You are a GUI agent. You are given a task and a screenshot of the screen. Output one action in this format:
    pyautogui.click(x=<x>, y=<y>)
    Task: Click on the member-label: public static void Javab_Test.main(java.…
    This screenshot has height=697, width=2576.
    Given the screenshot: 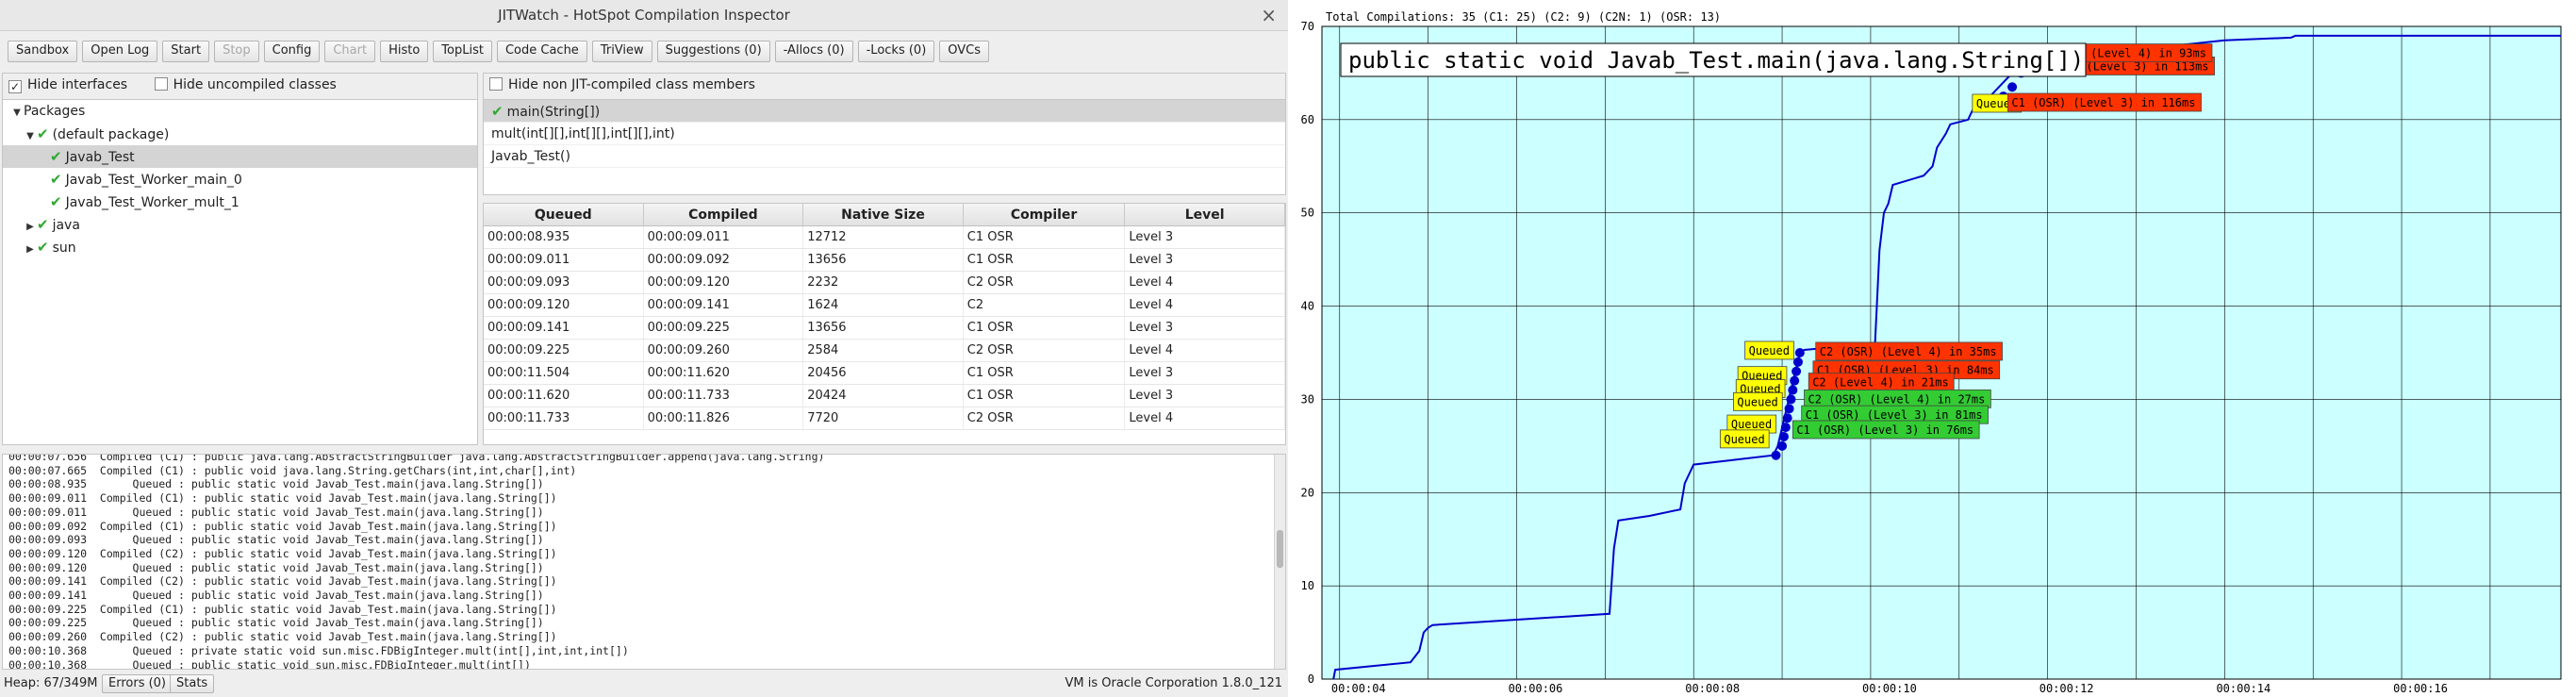 What is the action you would take?
    pyautogui.click(x=1716, y=60)
    